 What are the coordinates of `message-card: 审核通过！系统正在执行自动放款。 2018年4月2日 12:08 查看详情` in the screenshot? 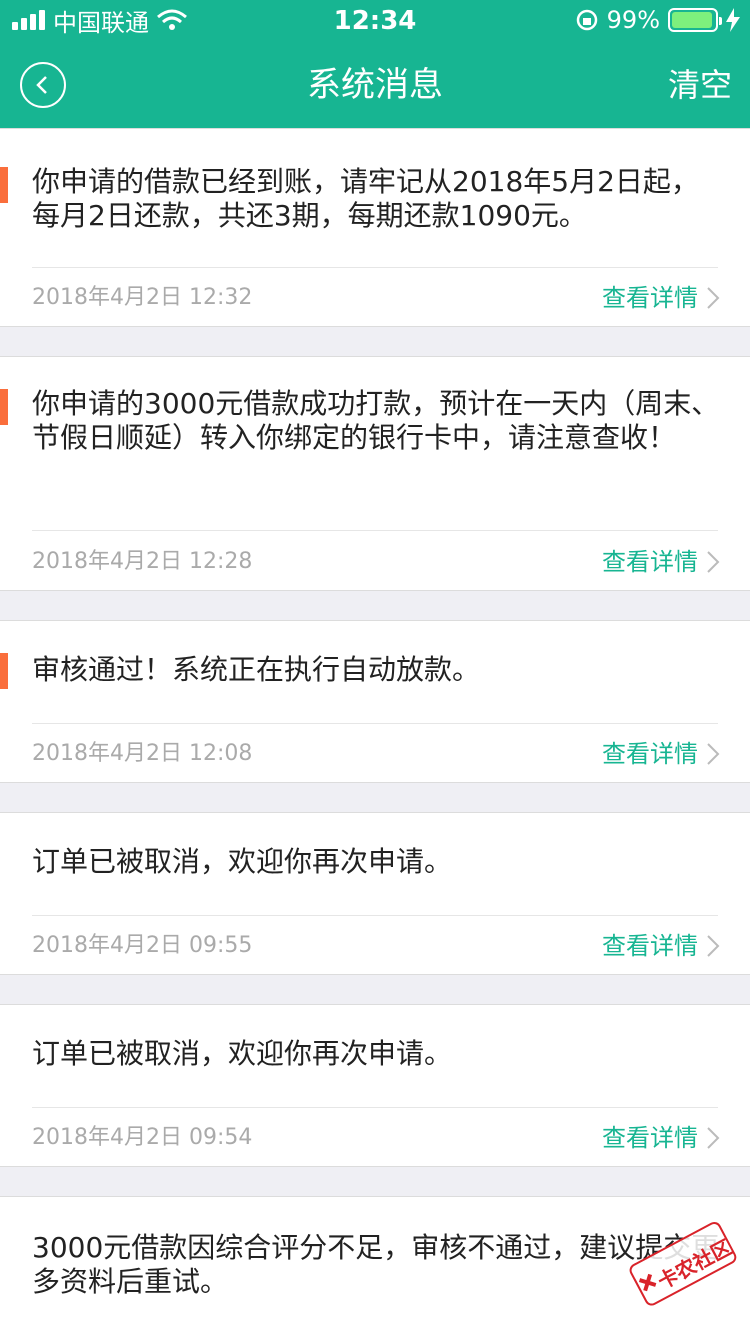 It's located at (375, 701).